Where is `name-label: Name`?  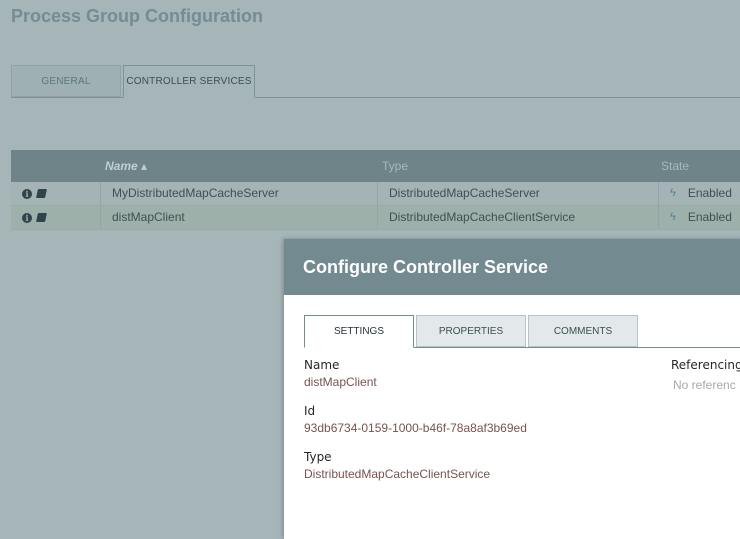 name-label: Name is located at coordinates (322, 365).